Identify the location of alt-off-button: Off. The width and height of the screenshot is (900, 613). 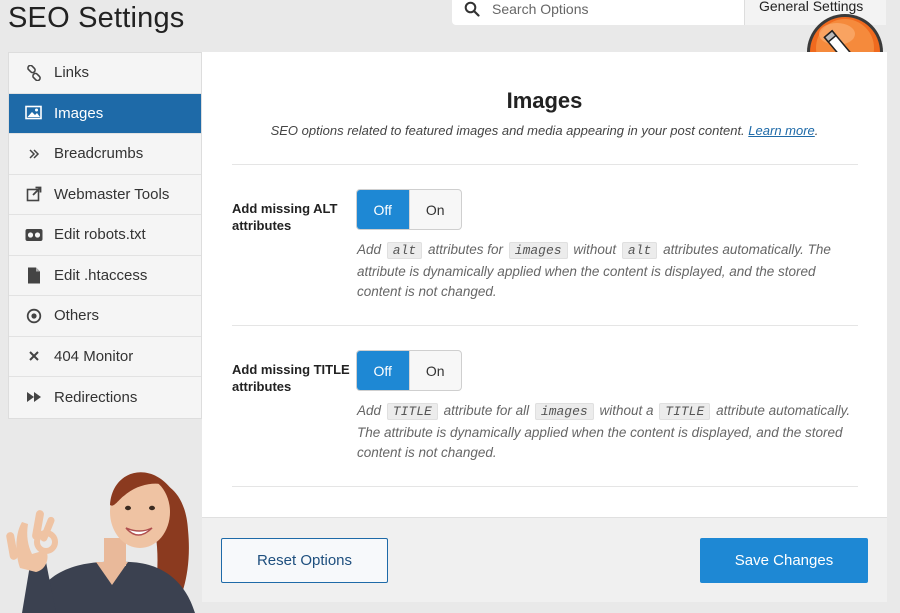
(383, 209).